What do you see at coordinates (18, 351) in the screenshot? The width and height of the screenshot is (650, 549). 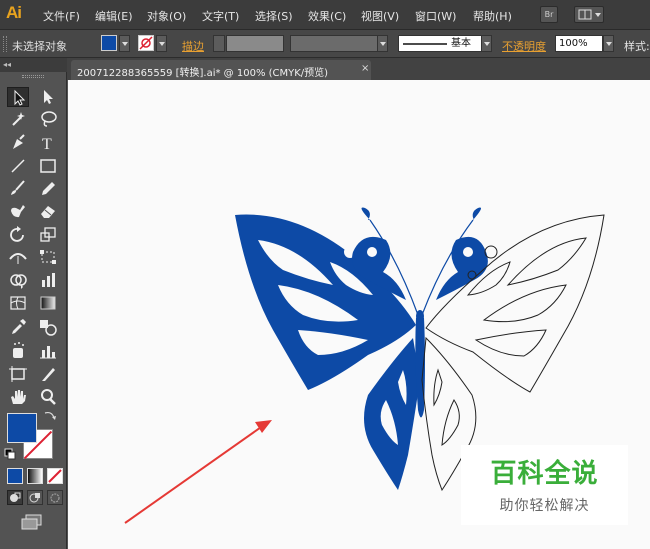 I see `symbol-sprayer-tool` at bounding box center [18, 351].